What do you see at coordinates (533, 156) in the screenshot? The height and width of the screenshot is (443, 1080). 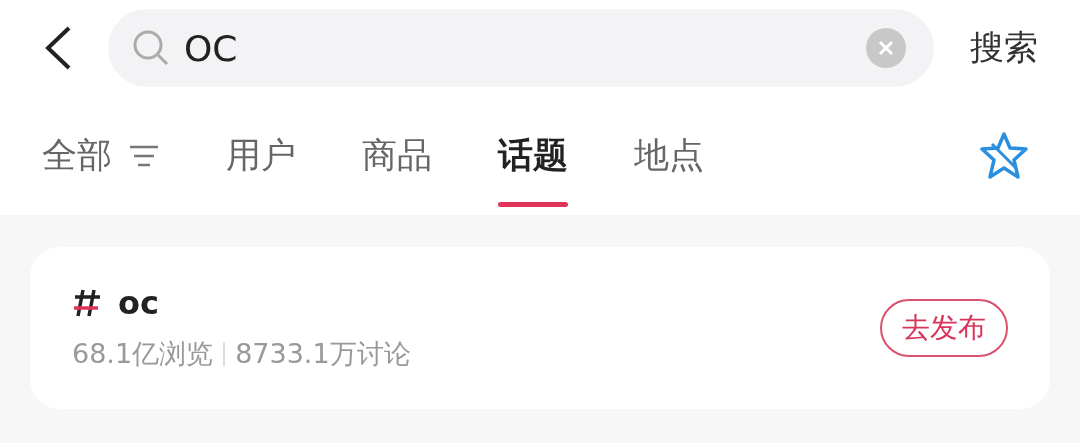 I see `tab: 话题` at bounding box center [533, 156].